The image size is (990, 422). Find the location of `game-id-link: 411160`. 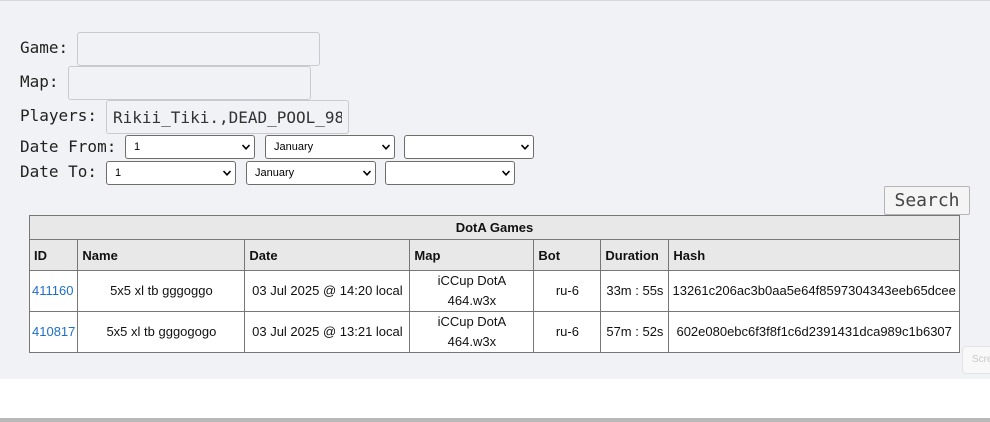

game-id-link: 411160 is located at coordinates (52, 290).